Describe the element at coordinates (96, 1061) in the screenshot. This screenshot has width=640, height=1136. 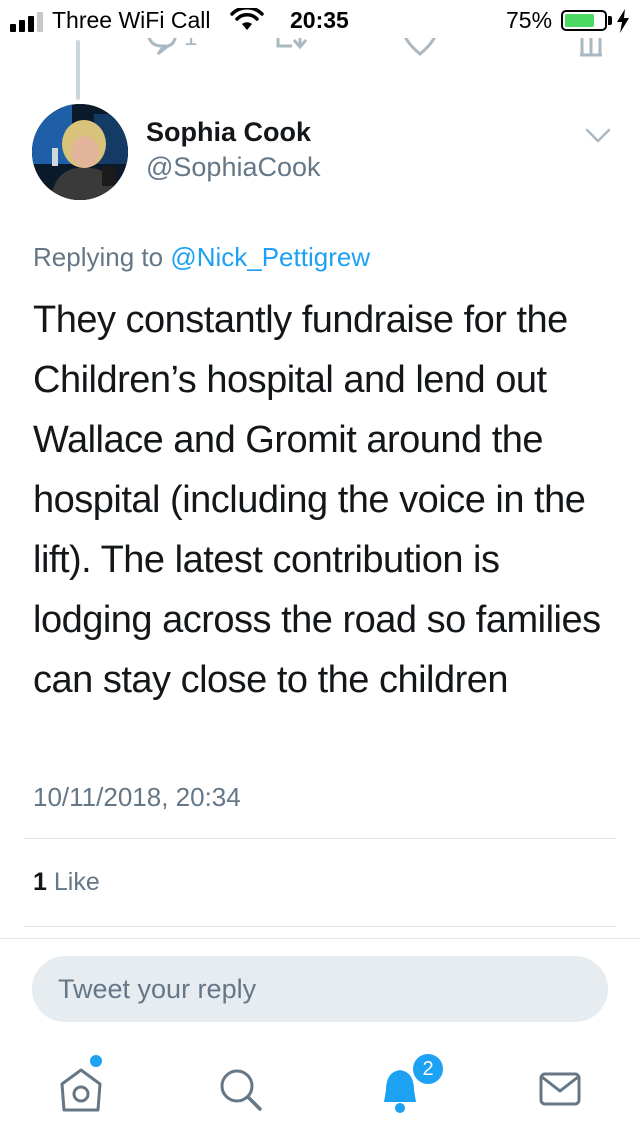
I see `home-new-content-dot` at that location.